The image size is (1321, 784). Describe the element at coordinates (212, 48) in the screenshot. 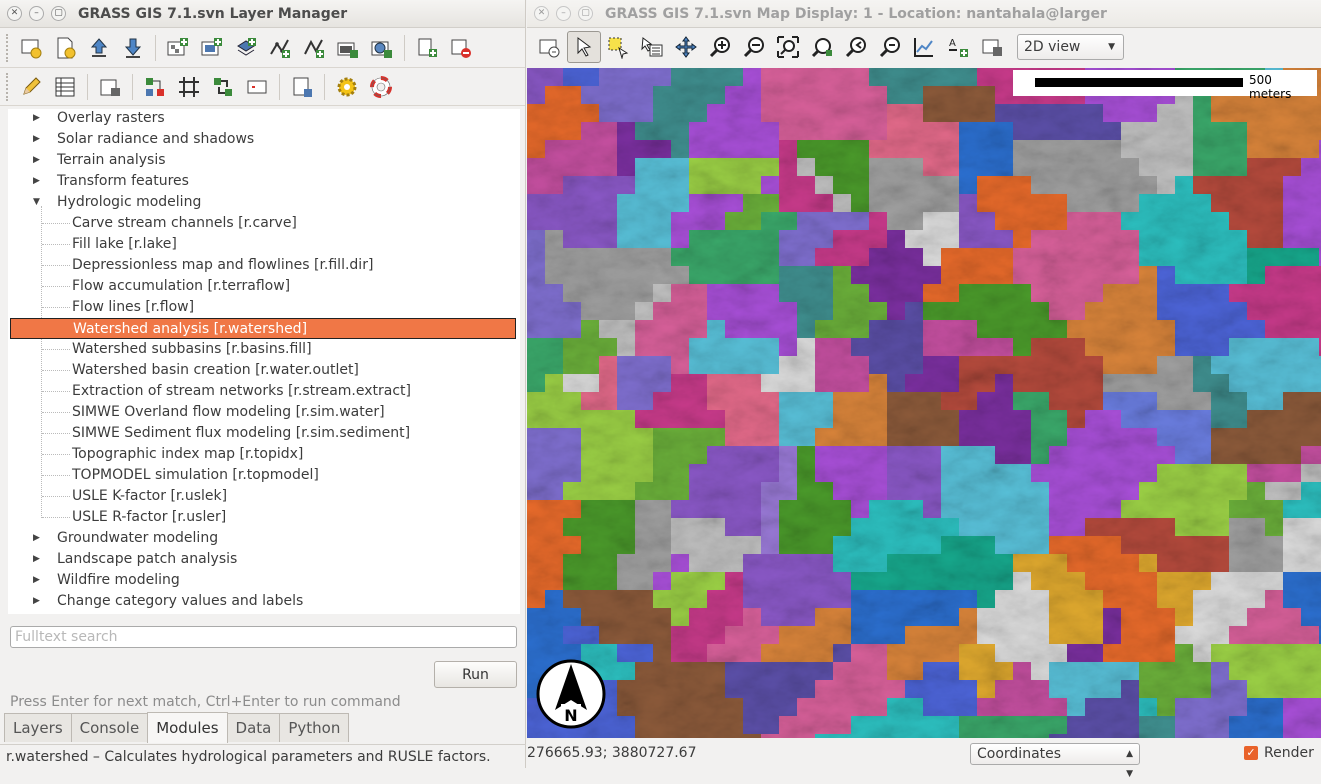

I see `add-raster-misc-button` at that location.